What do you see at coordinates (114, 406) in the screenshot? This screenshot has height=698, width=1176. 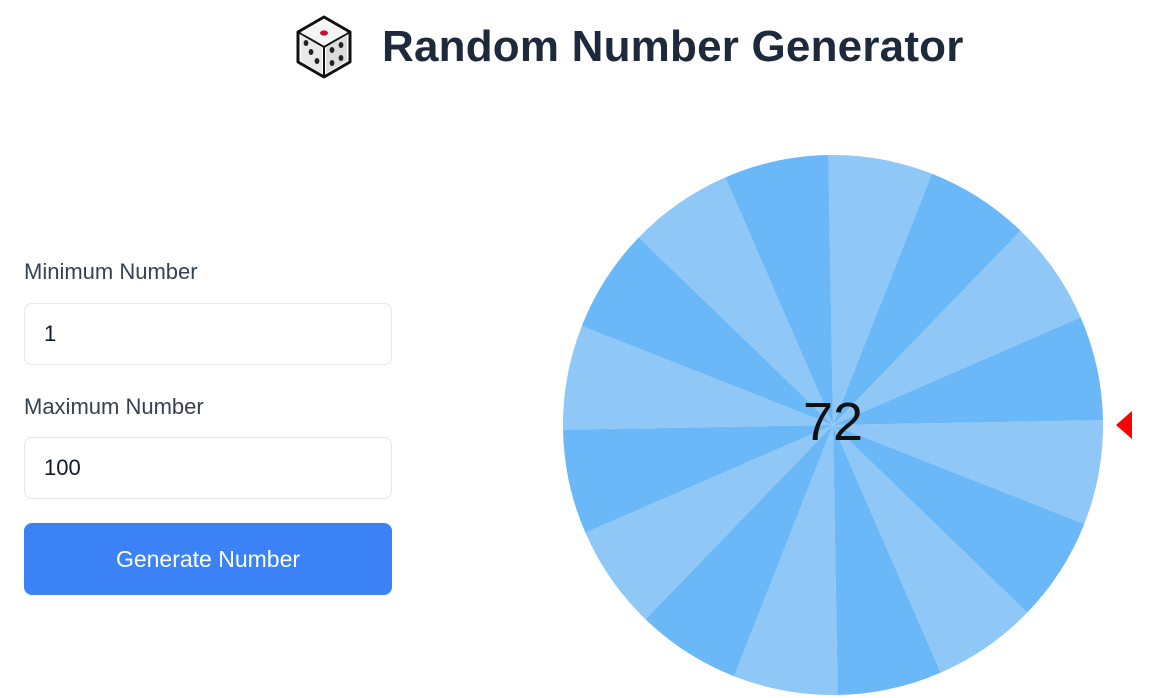 I see `max-number-label: Maximum Number` at bounding box center [114, 406].